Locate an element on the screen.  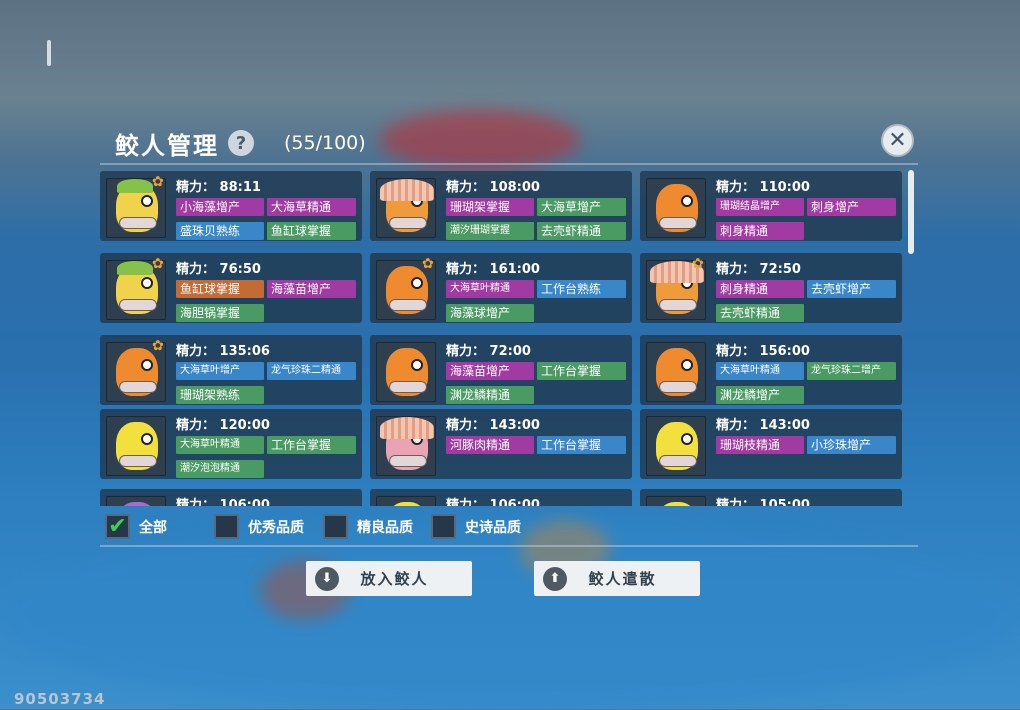
skill-tag: 珊瑚架掌握 is located at coordinates (490, 207).